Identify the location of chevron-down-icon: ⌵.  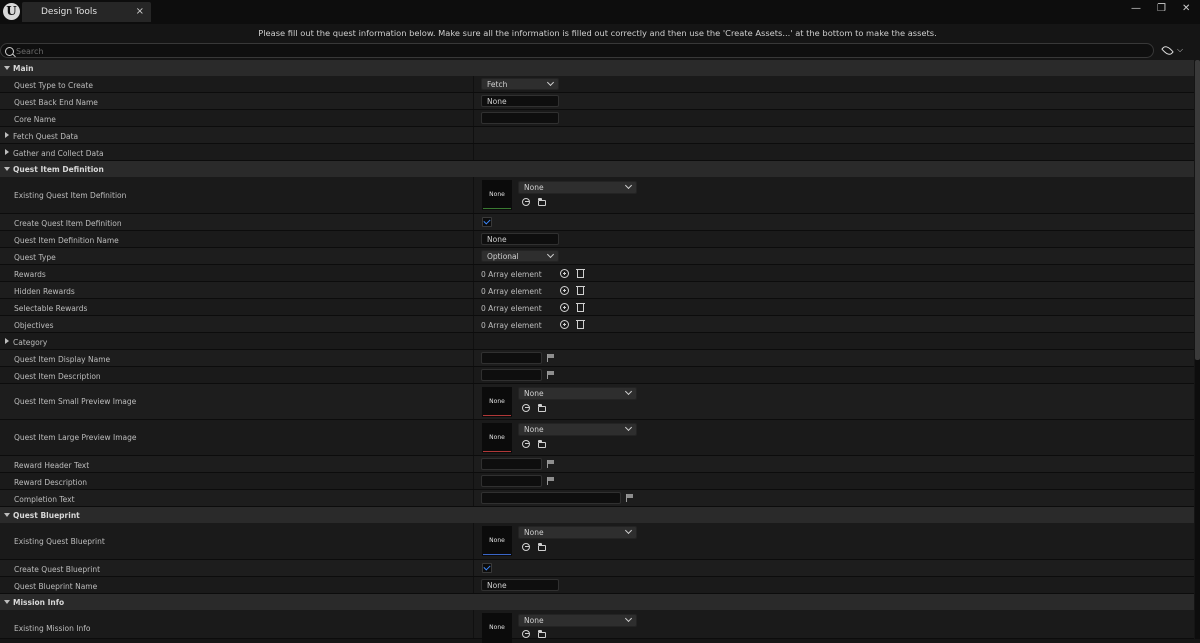
(1180, 50).